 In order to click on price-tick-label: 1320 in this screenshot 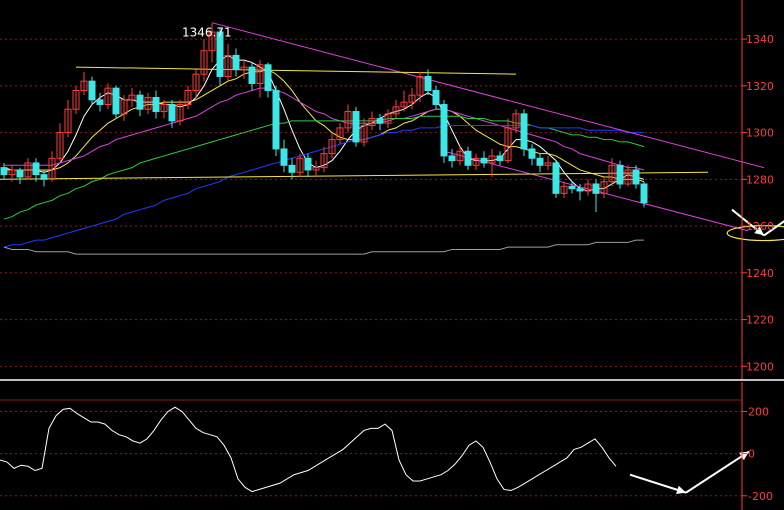, I will do `click(760, 86)`.